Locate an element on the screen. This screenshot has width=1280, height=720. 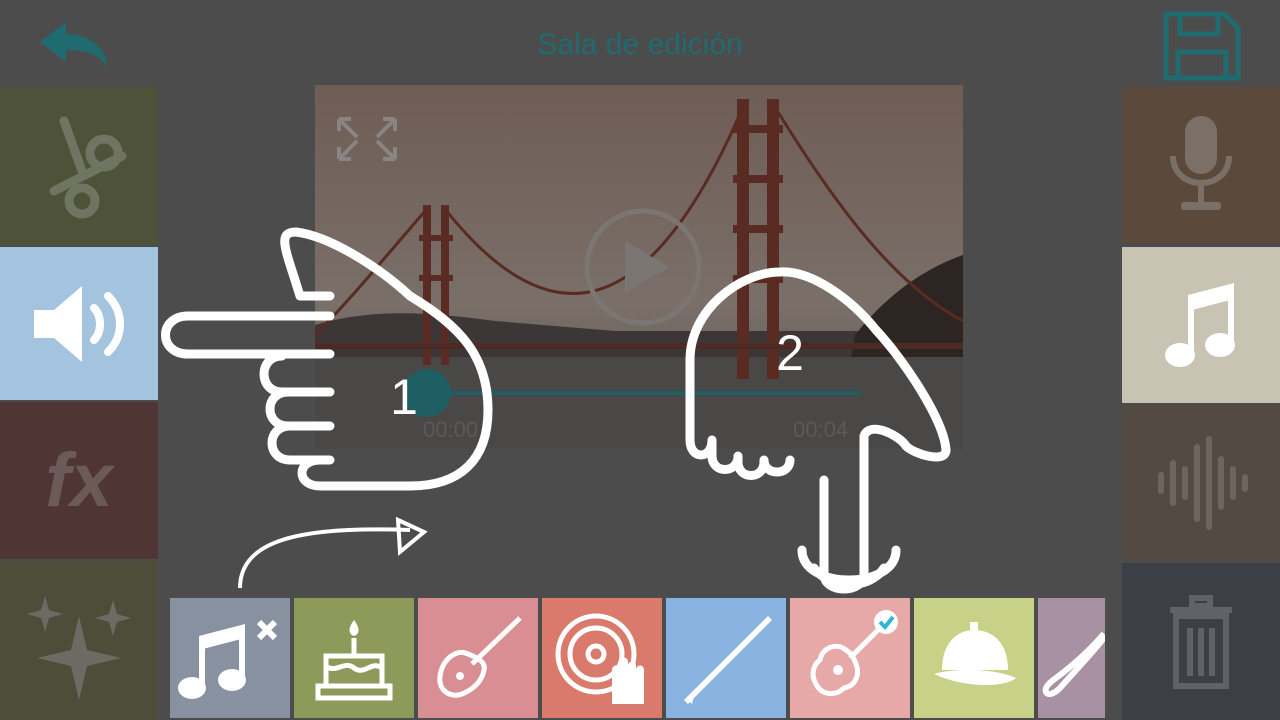
fx-icon: fx is located at coordinates (79, 480).